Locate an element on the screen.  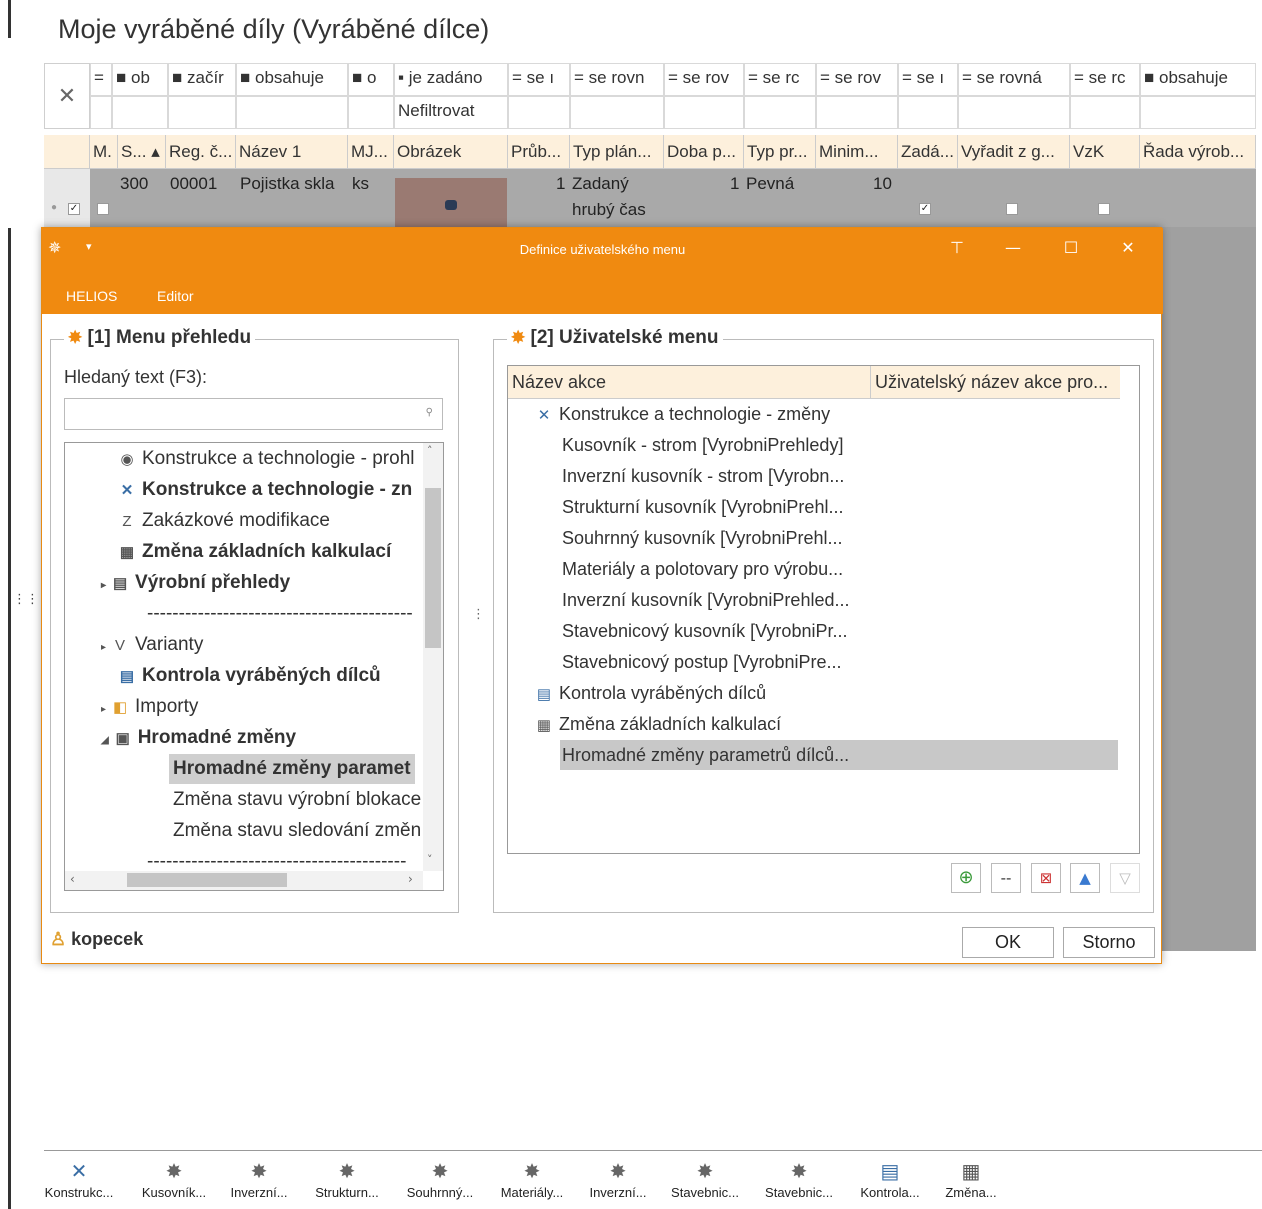
scroll-up-icon: ˄ is located at coordinates (430, 450).